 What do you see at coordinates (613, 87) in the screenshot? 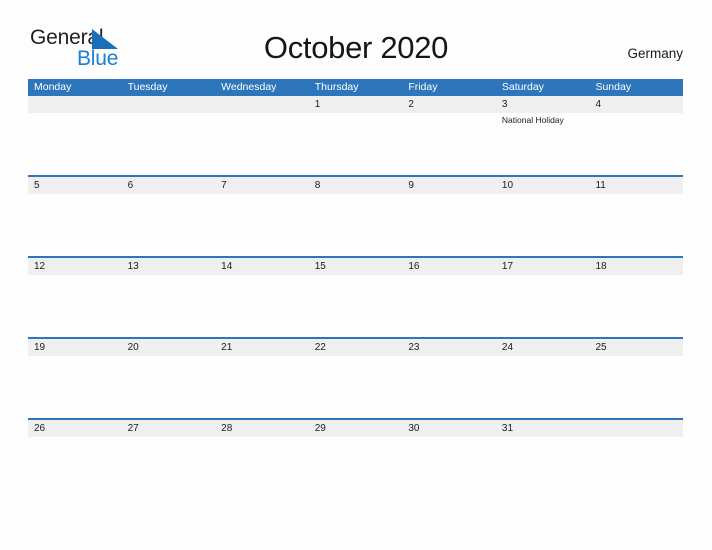
I see `weekday-header-sunday: Sunday` at bounding box center [613, 87].